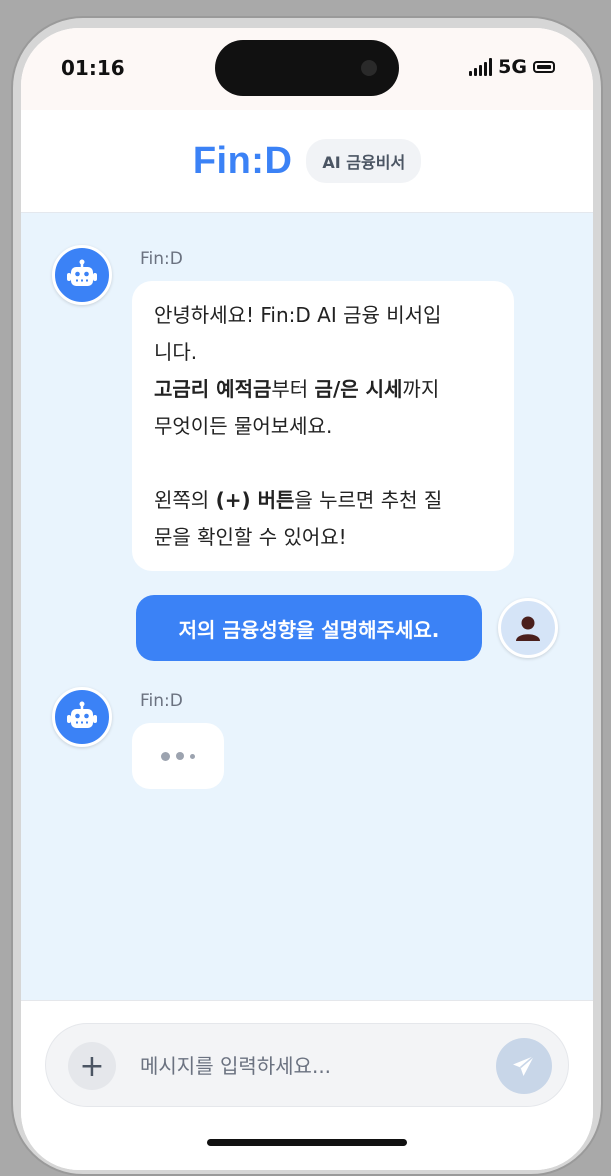 The height and width of the screenshot is (1176, 611). Describe the element at coordinates (358, 389) in the screenshot. I see `message-text-bold: 금/은 시세` at that location.